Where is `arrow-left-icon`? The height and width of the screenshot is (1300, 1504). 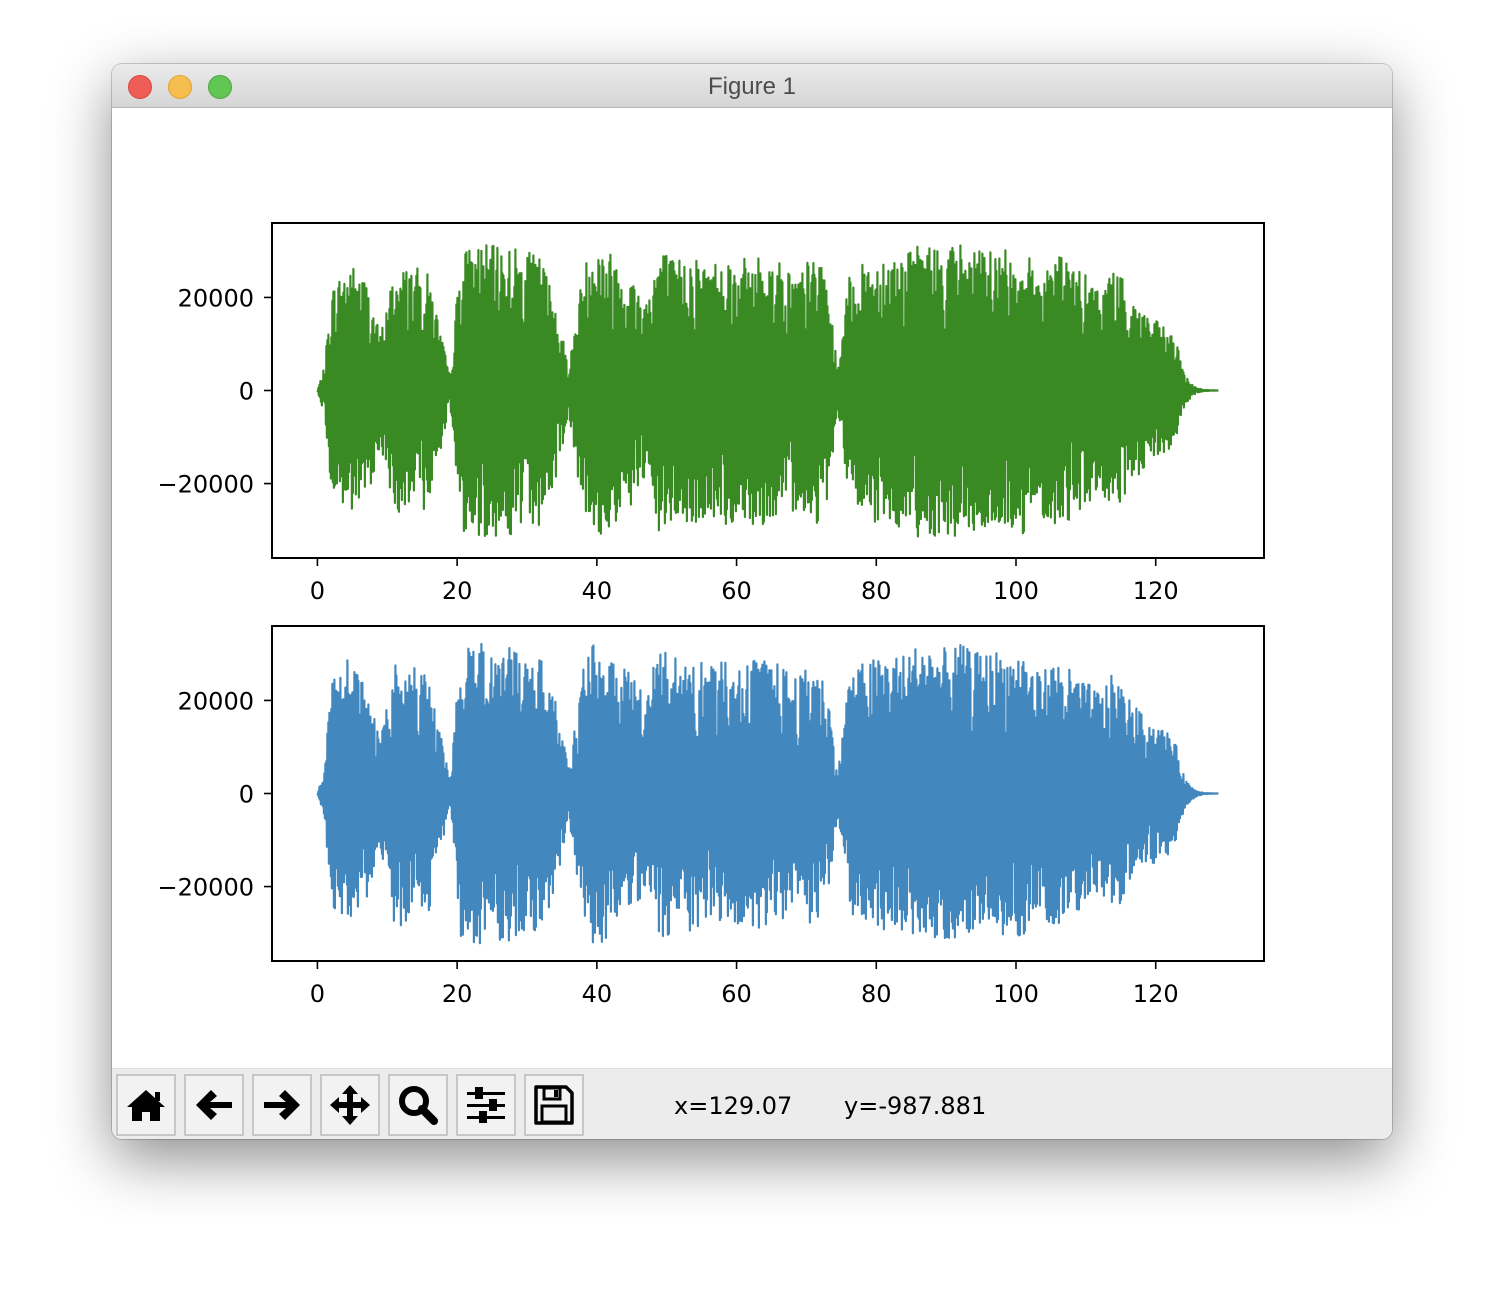
arrow-left-icon is located at coordinates (214, 1105).